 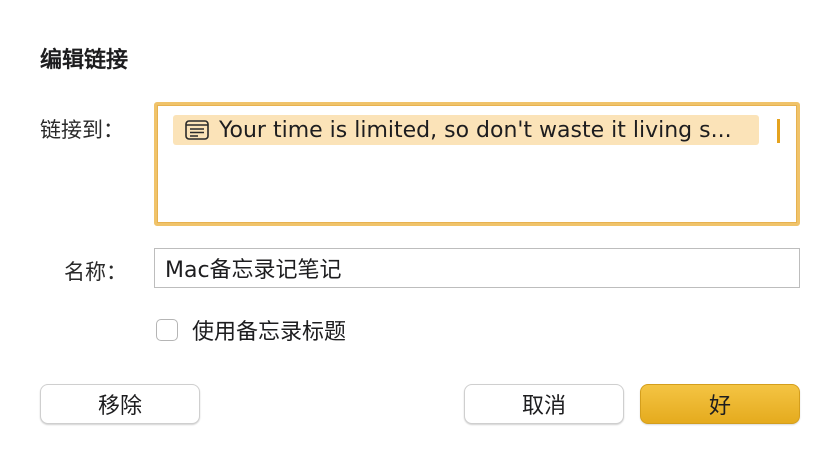 I want to click on use-note-title-label: 使用备忘录标题, so click(x=269, y=332).